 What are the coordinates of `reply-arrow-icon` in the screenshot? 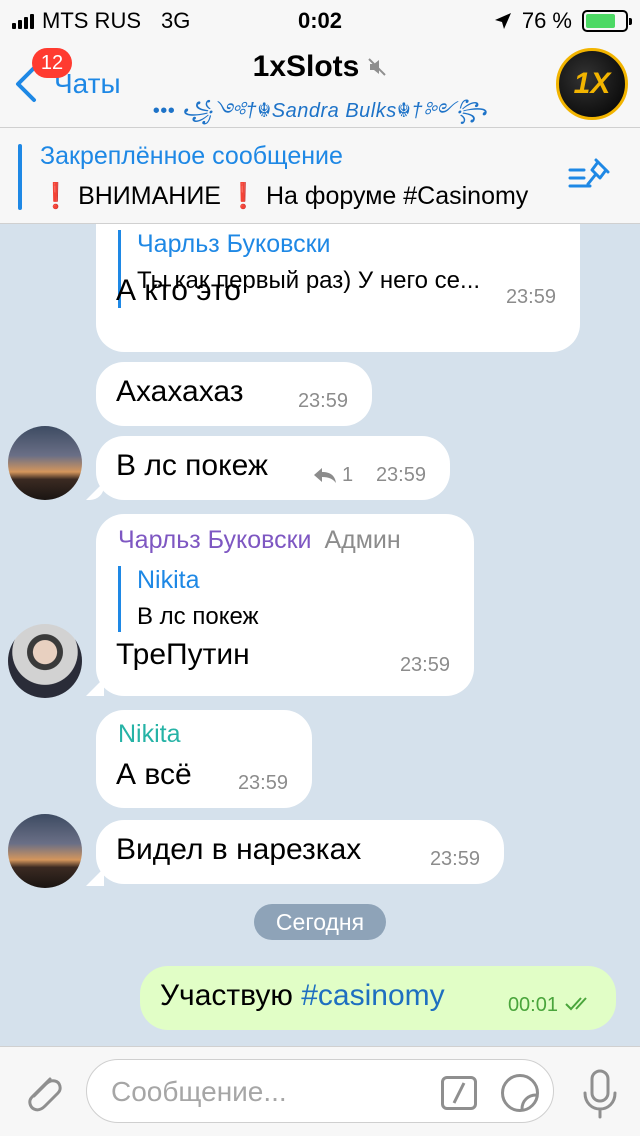 It's located at (325, 475).